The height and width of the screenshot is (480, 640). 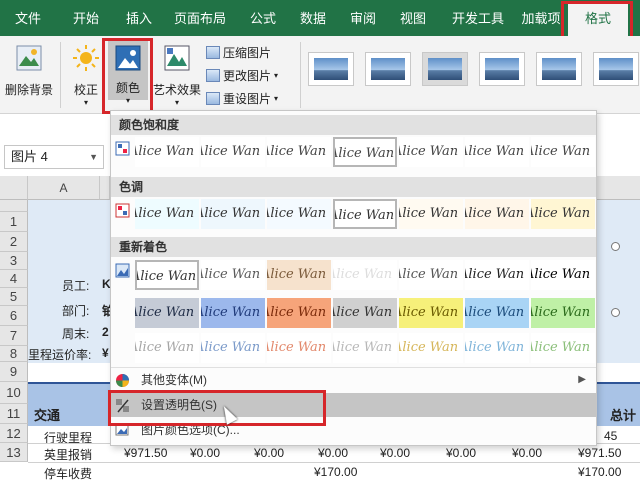 What do you see at coordinates (431, 348) in the screenshot?
I see `recolor-c-swatch-5: Alice Wan` at bounding box center [431, 348].